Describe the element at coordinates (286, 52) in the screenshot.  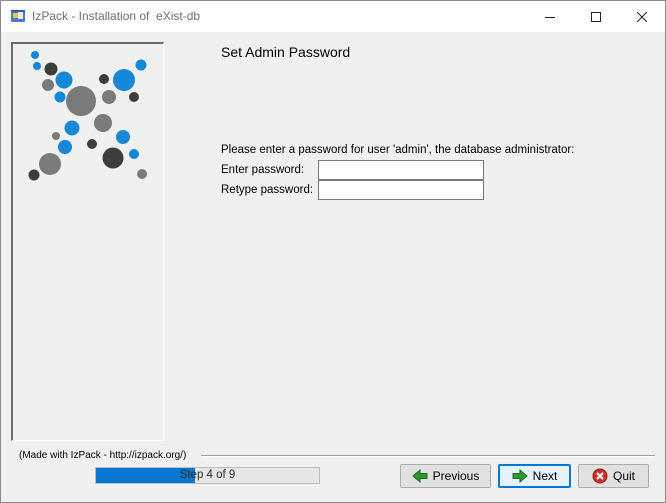
I see `panel-title: Set Admin Password` at that location.